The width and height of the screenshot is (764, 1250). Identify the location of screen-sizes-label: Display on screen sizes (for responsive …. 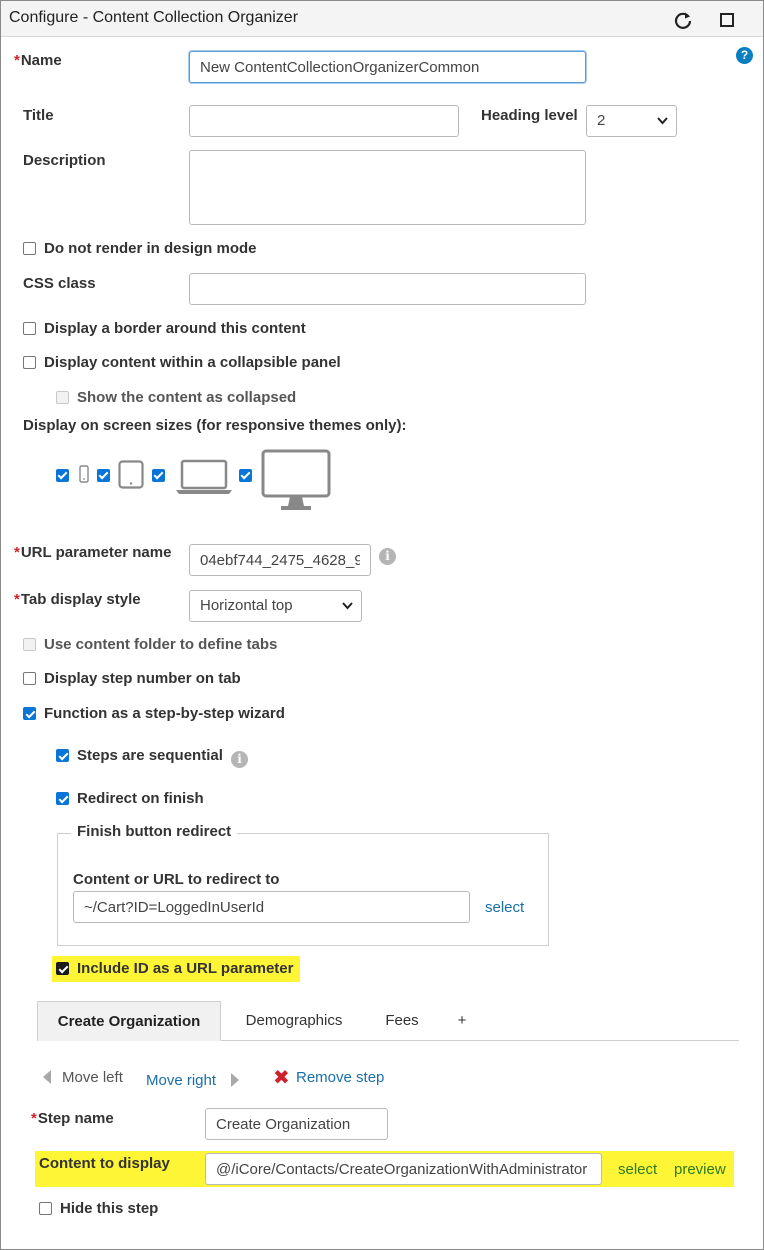
(215, 425).